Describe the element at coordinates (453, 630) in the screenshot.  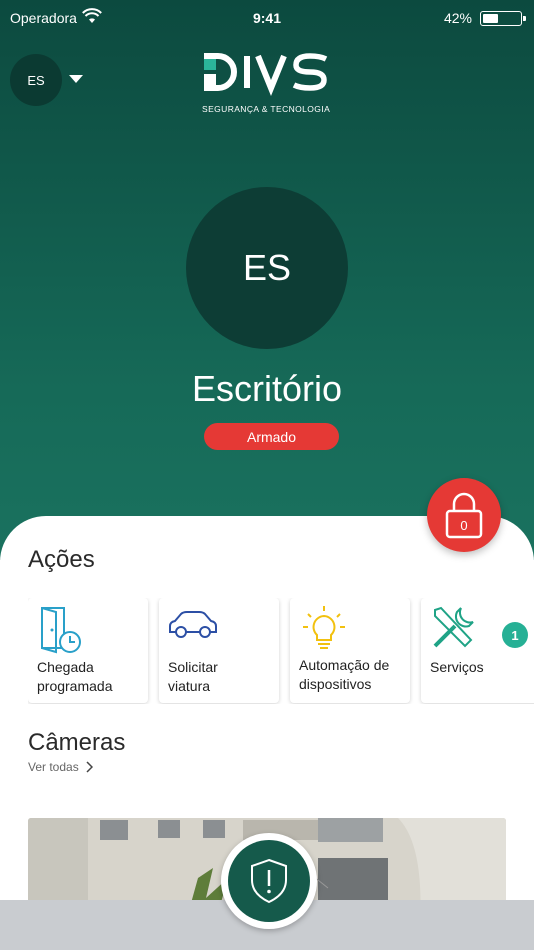
I see `tools-icon` at that location.